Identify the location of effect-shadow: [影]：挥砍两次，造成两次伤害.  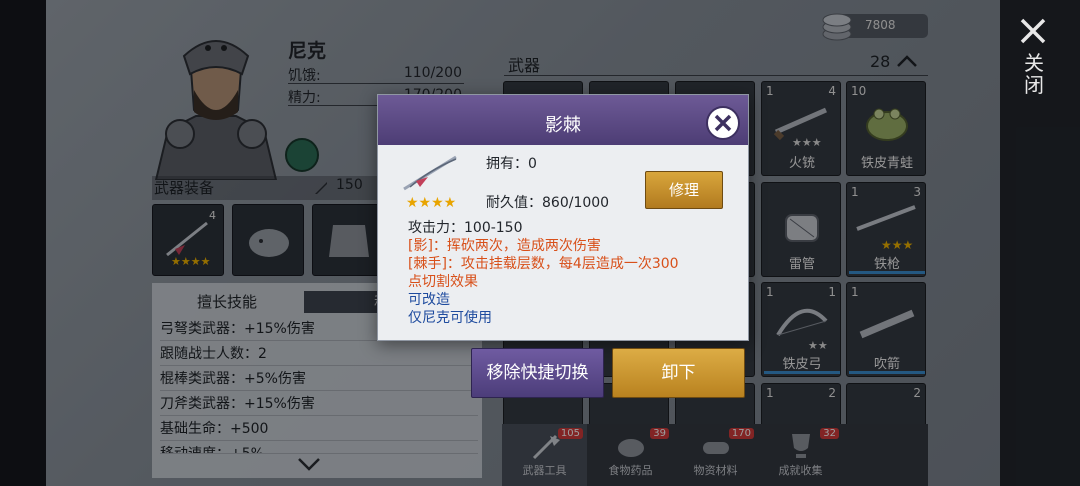
(504, 246).